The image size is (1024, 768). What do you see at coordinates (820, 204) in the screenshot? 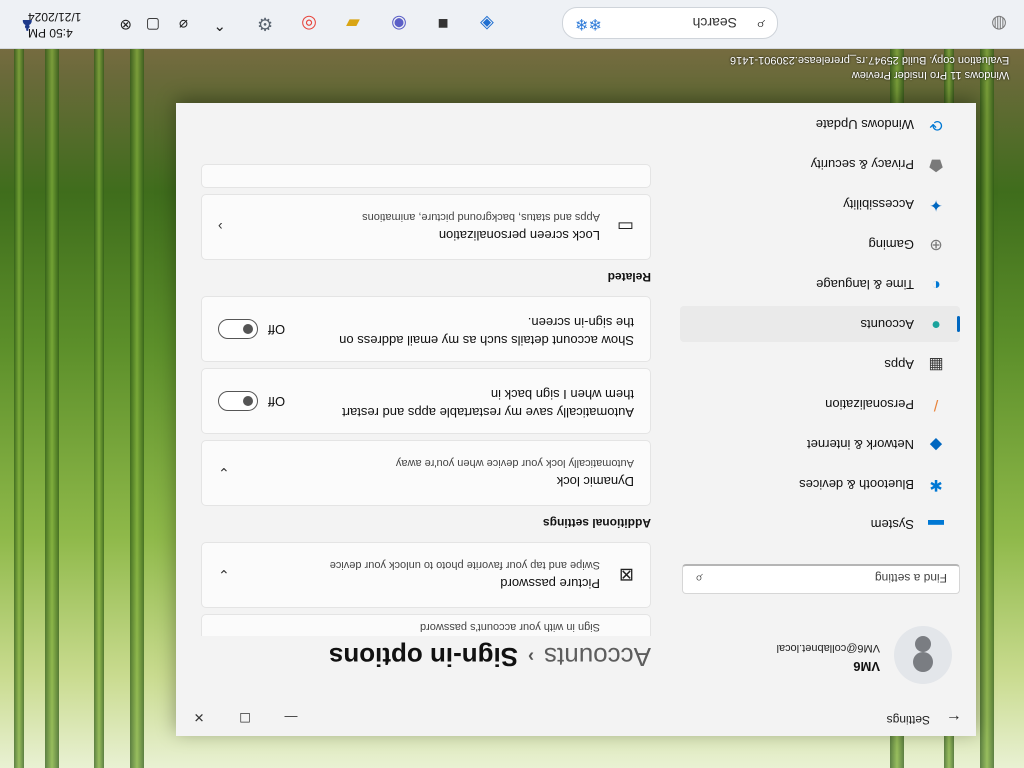
I see `sidebar-item-accessibility: ✦ Accessibility` at bounding box center [820, 204].